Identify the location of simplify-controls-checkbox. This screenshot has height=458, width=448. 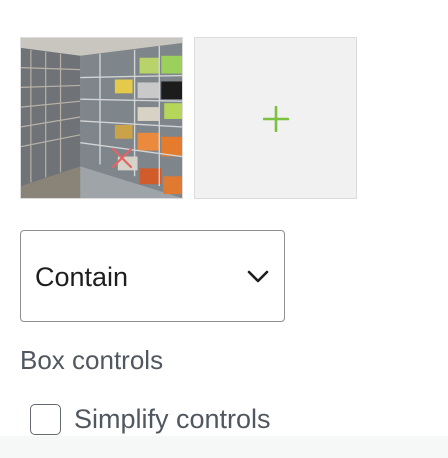
(45, 419).